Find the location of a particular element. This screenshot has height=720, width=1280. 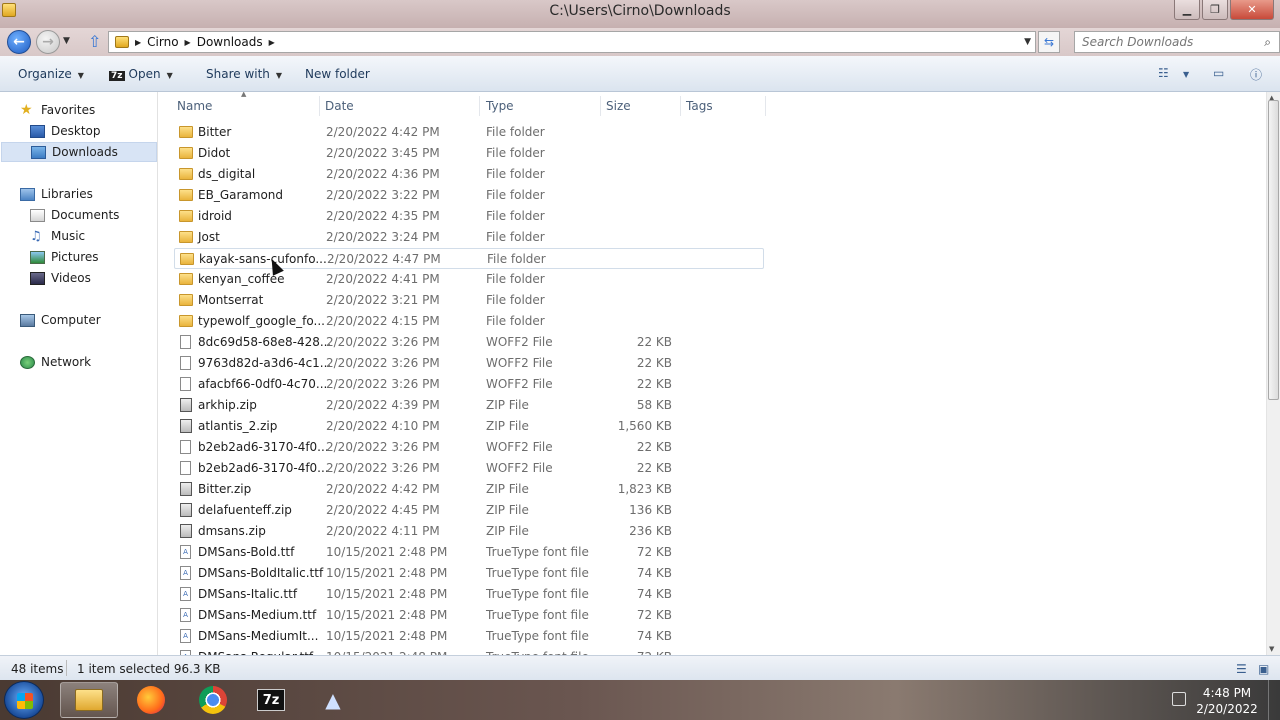

new-folder-button: New folder is located at coordinates (337, 74).